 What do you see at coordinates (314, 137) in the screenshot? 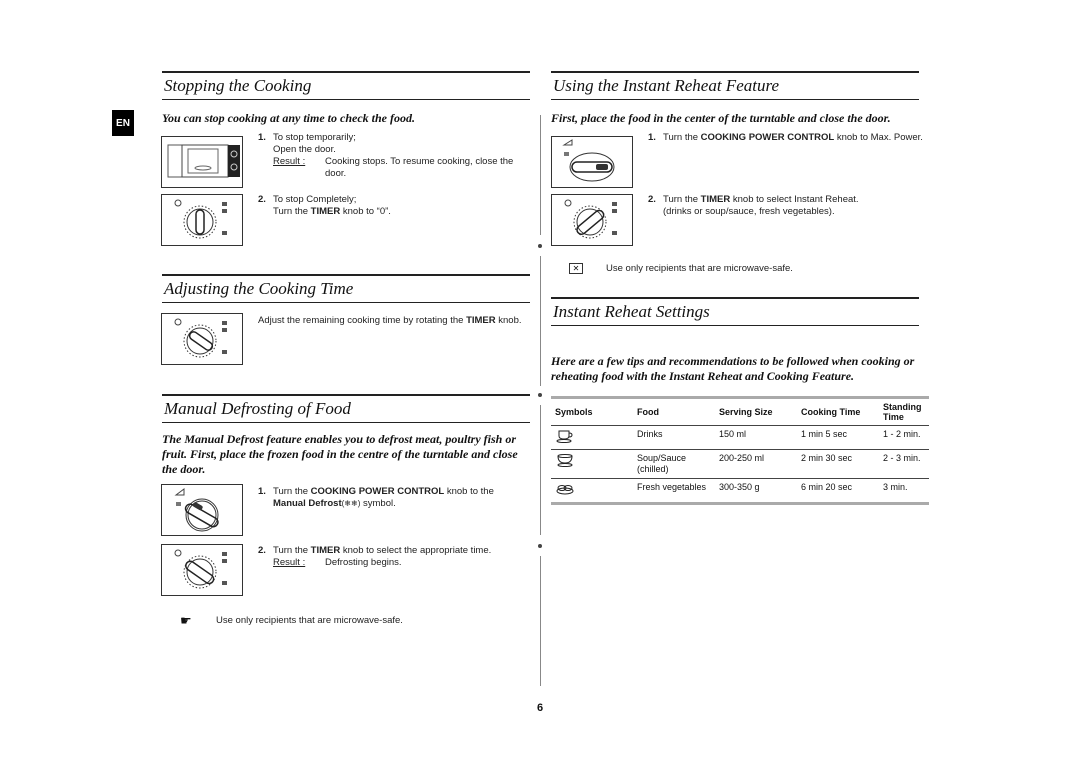
I see `step-text: To stop temporarily;` at bounding box center [314, 137].